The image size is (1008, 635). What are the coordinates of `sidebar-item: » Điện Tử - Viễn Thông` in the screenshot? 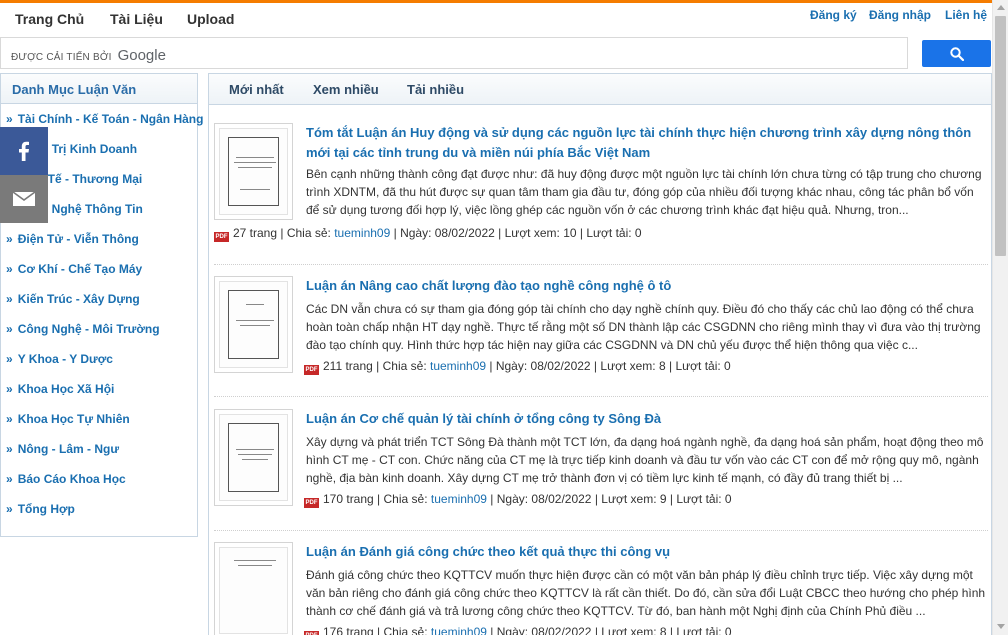 It's located at (72, 239).